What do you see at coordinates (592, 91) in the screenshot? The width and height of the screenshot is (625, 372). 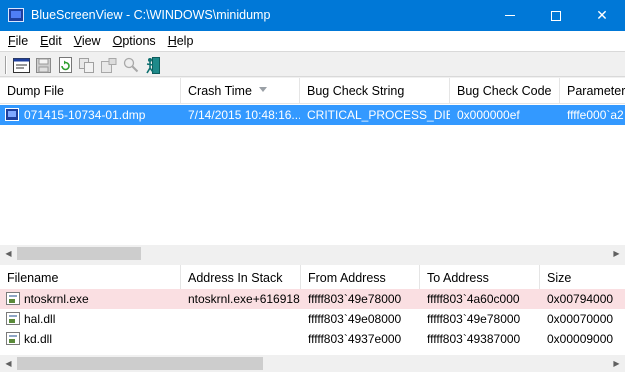 I see `column-header-parameter: Parameter` at bounding box center [592, 91].